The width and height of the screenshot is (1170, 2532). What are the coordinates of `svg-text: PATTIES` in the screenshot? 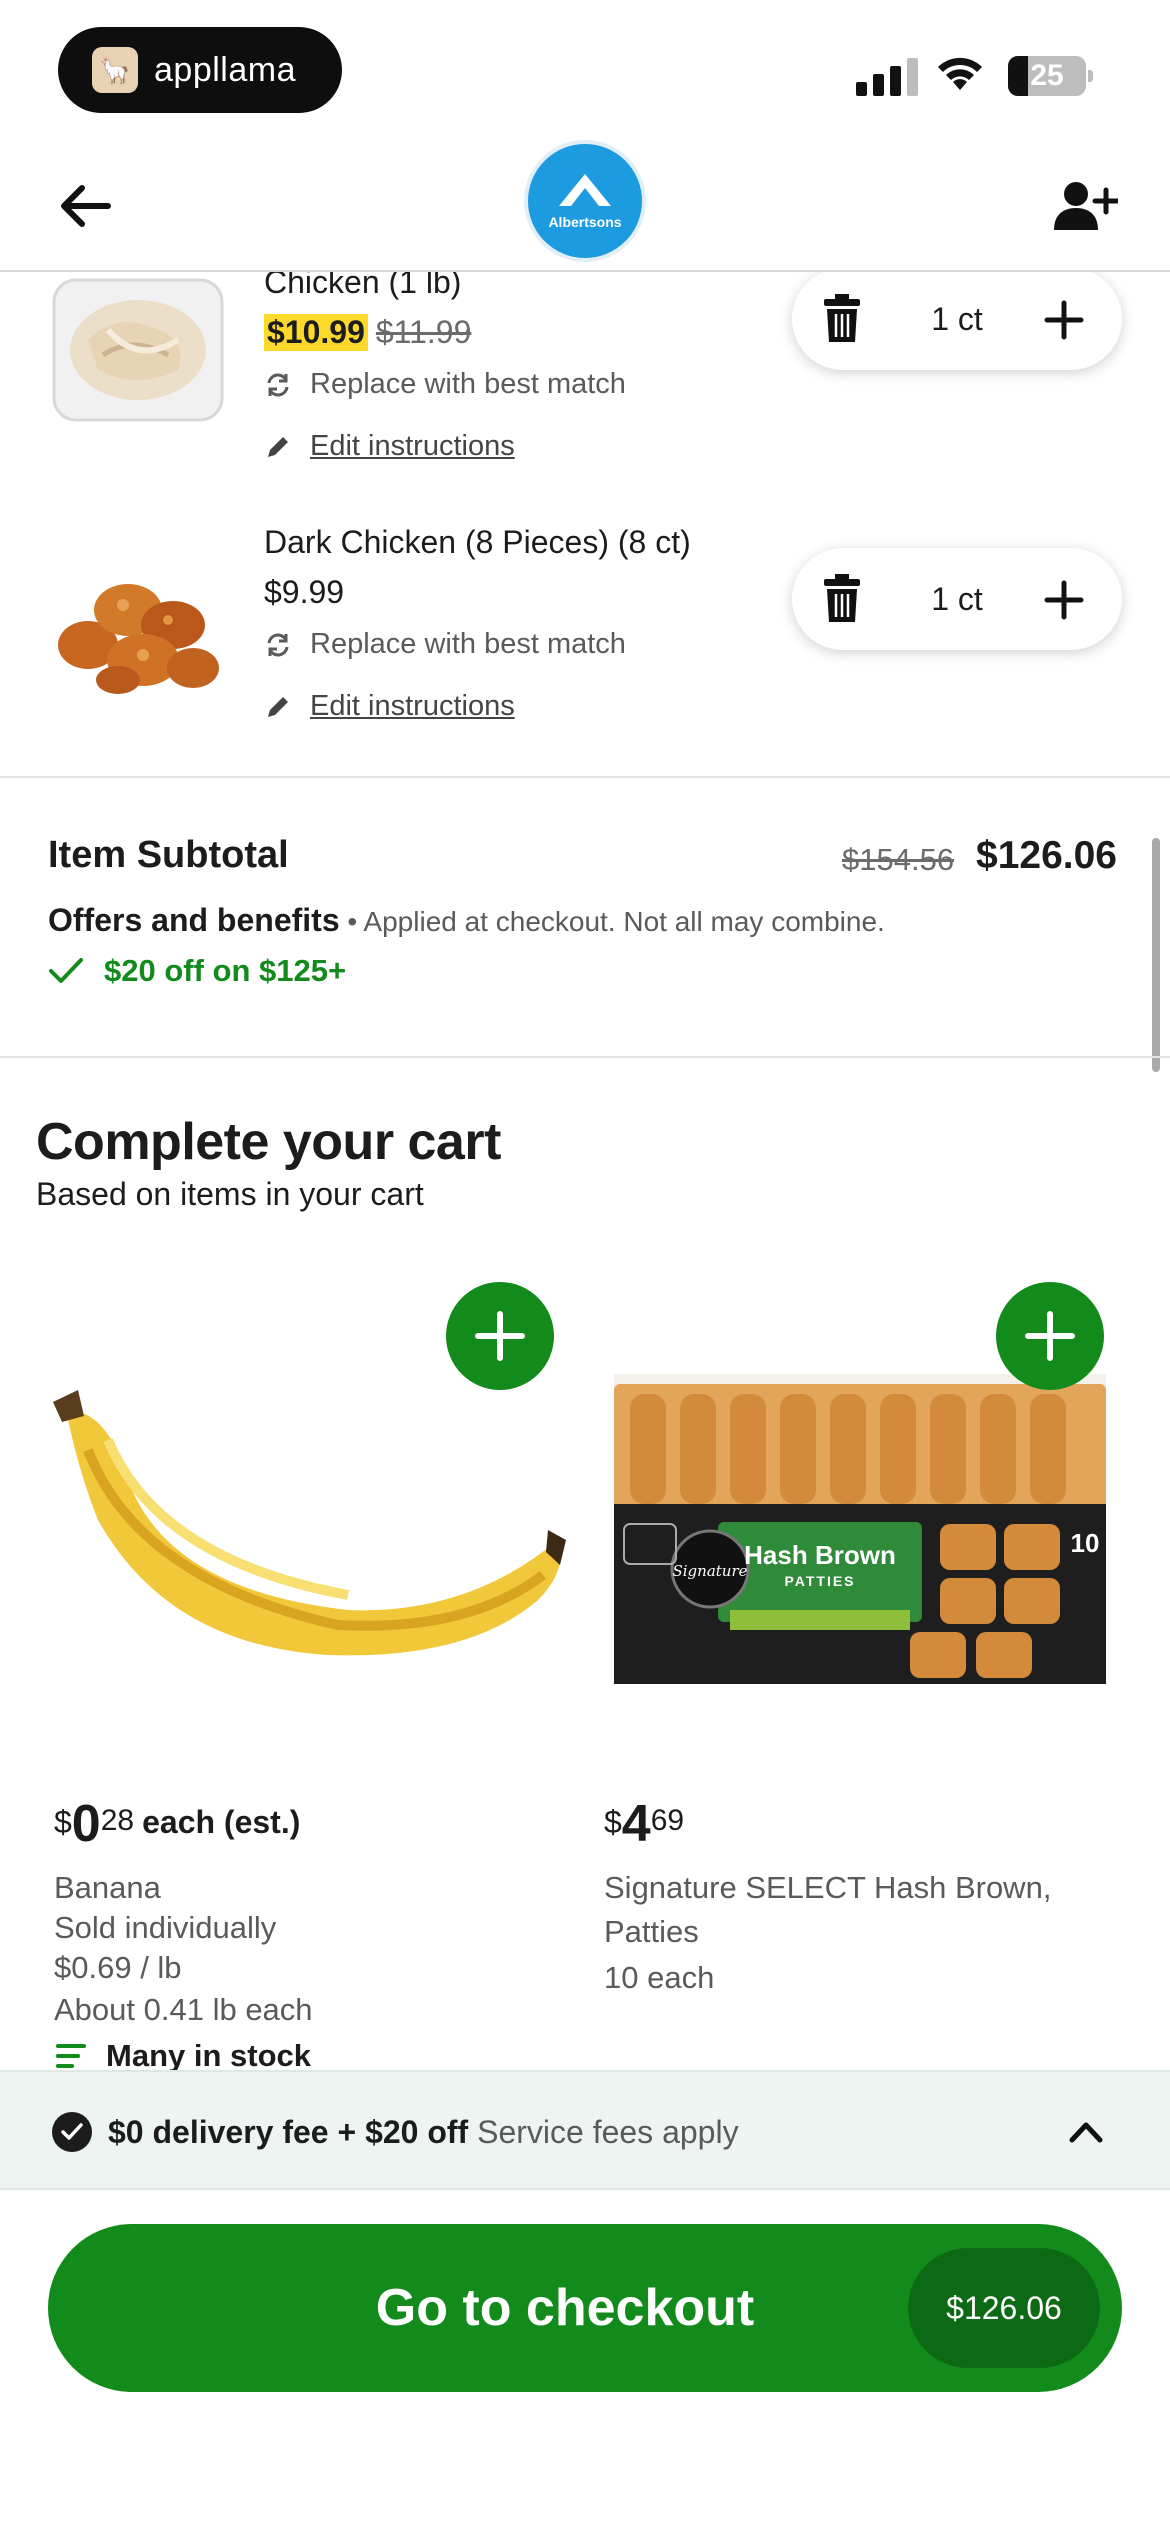 It's located at (819, 1581).